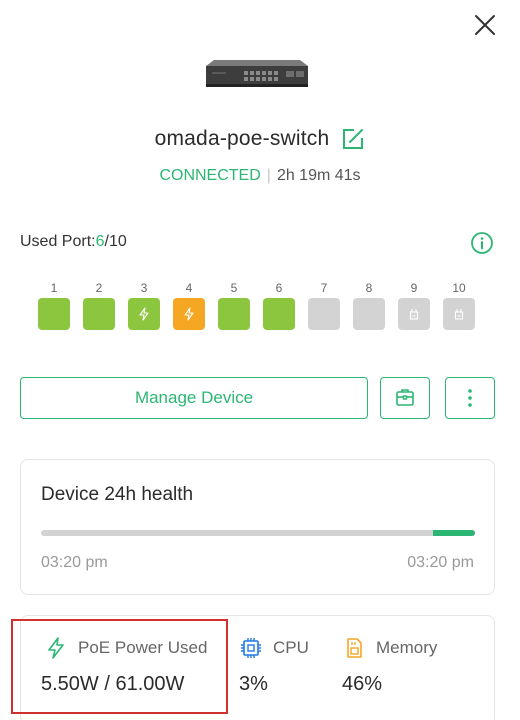 The image size is (520, 720). What do you see at coordinates (54, 288) in the screenshot?
I see `port-number: 1` at bounding box center [54, 288].